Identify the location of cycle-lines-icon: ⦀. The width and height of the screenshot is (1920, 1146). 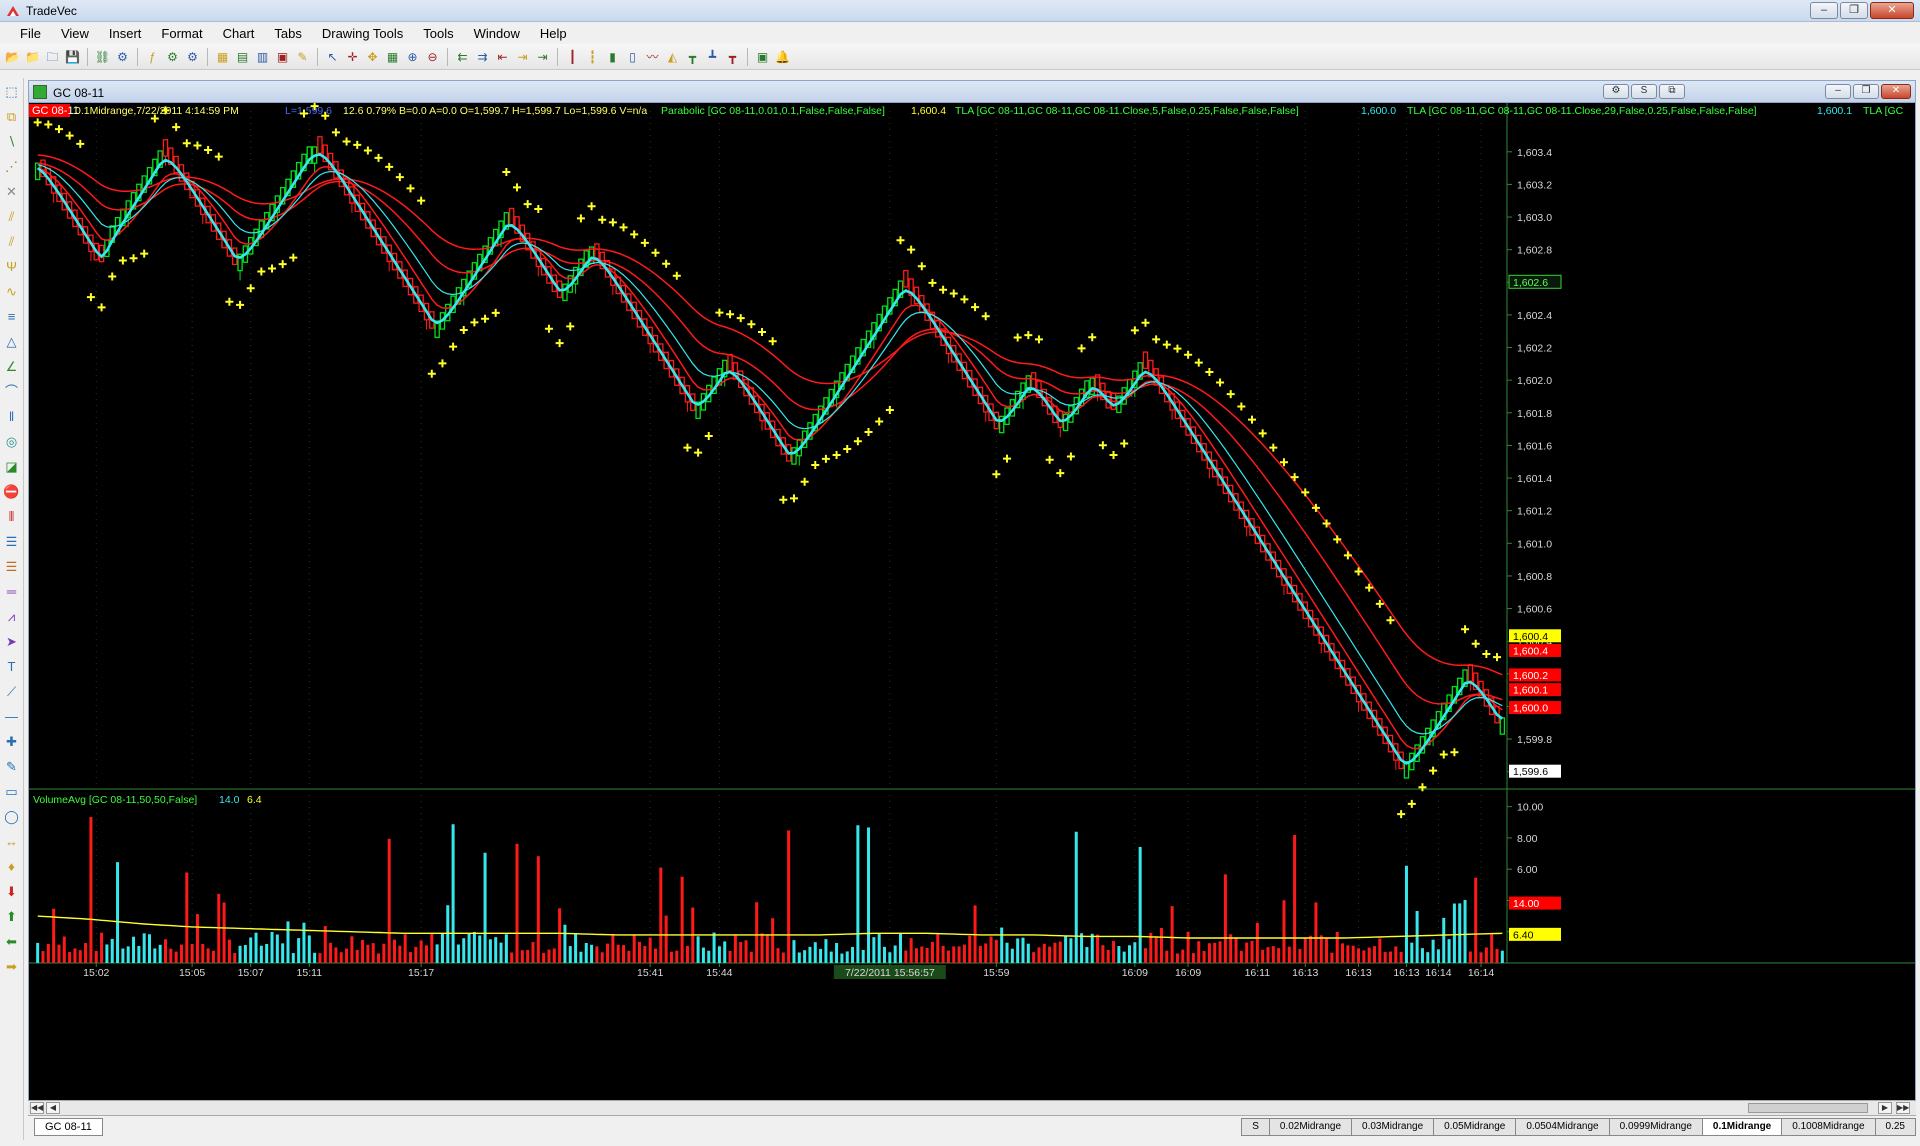
(12, 516).